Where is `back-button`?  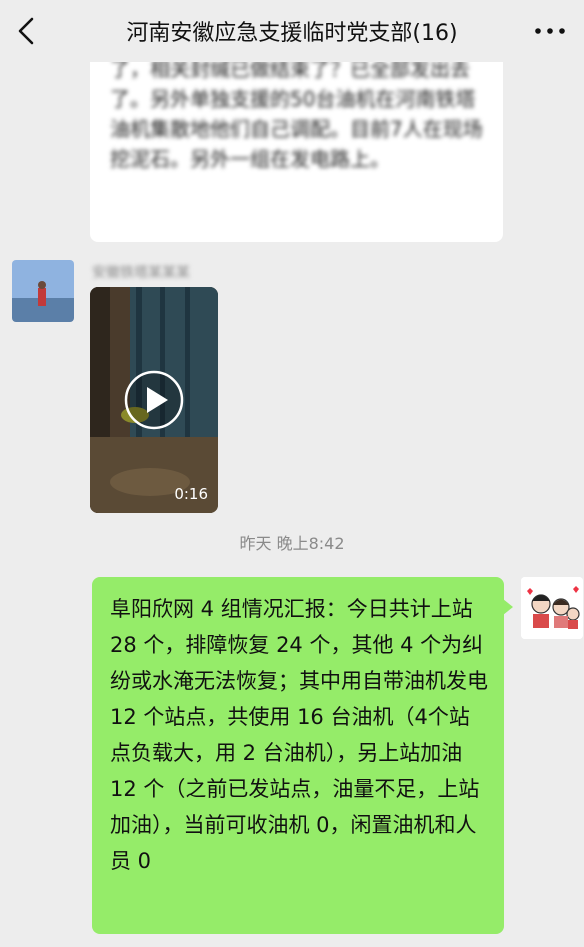 back-button is located at coordinates (28, 31).